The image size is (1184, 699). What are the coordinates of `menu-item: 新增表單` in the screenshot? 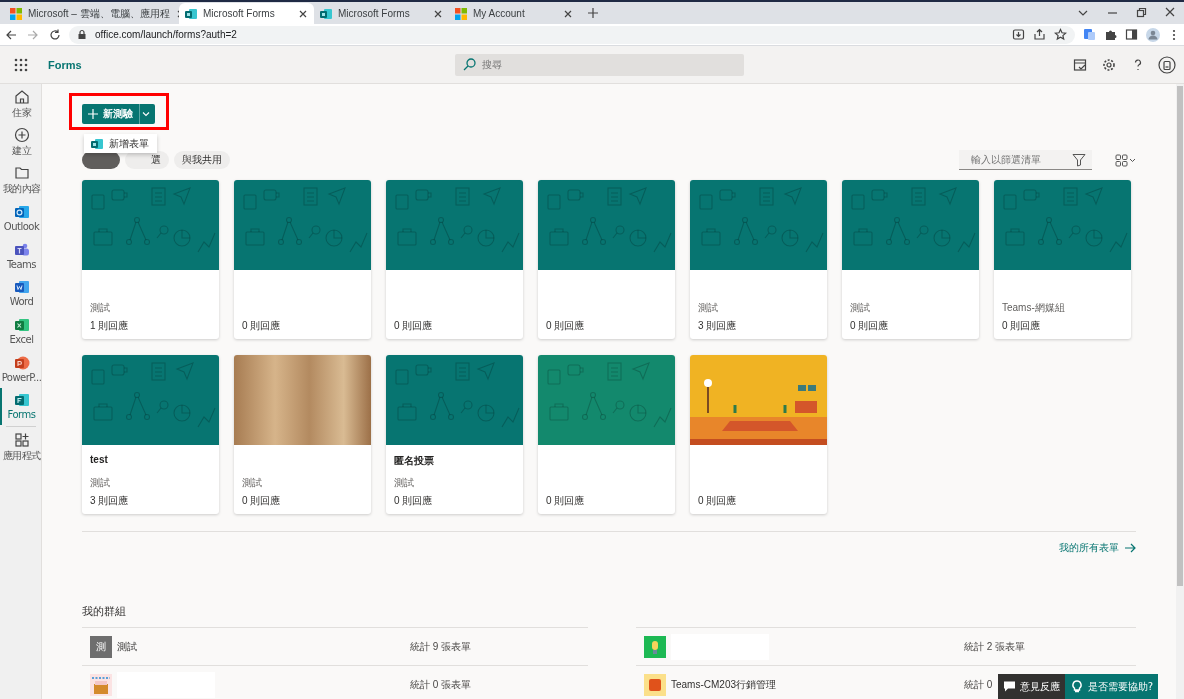 It's located at (120, 143).